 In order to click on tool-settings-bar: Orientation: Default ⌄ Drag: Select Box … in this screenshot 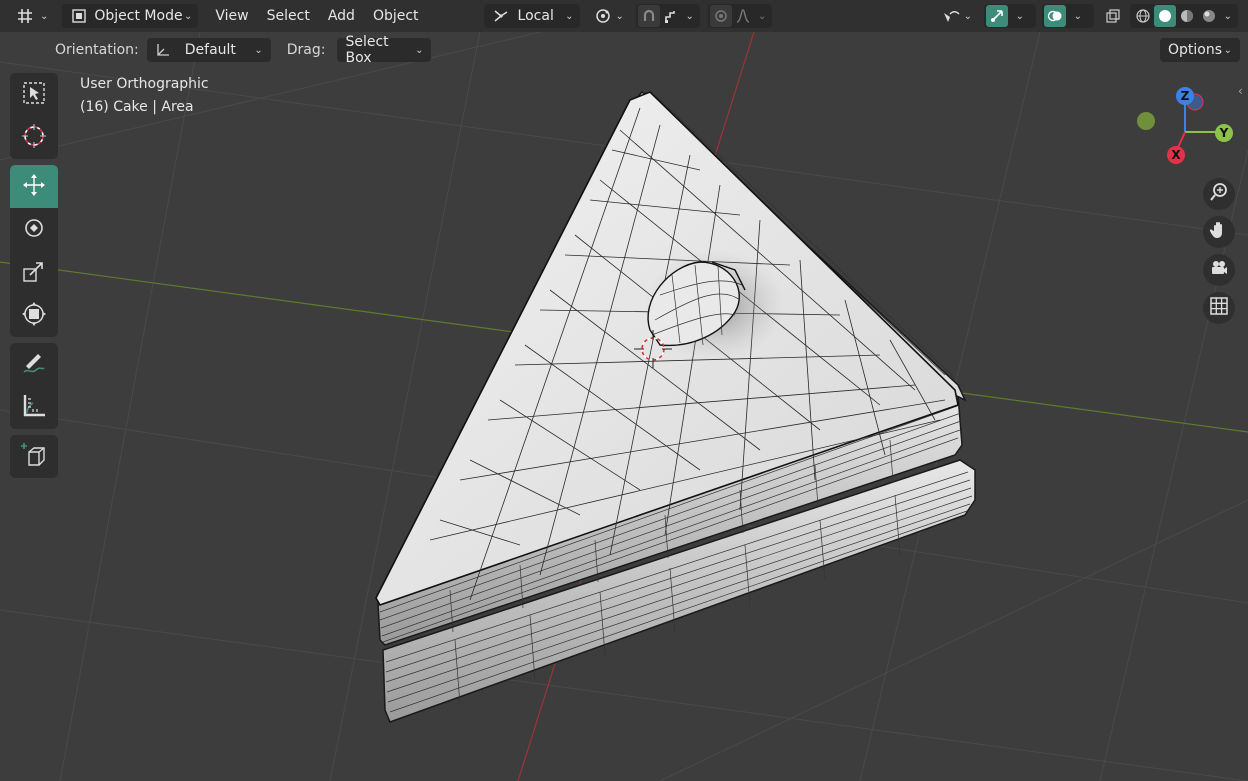, I will do `click(624, 50)`.